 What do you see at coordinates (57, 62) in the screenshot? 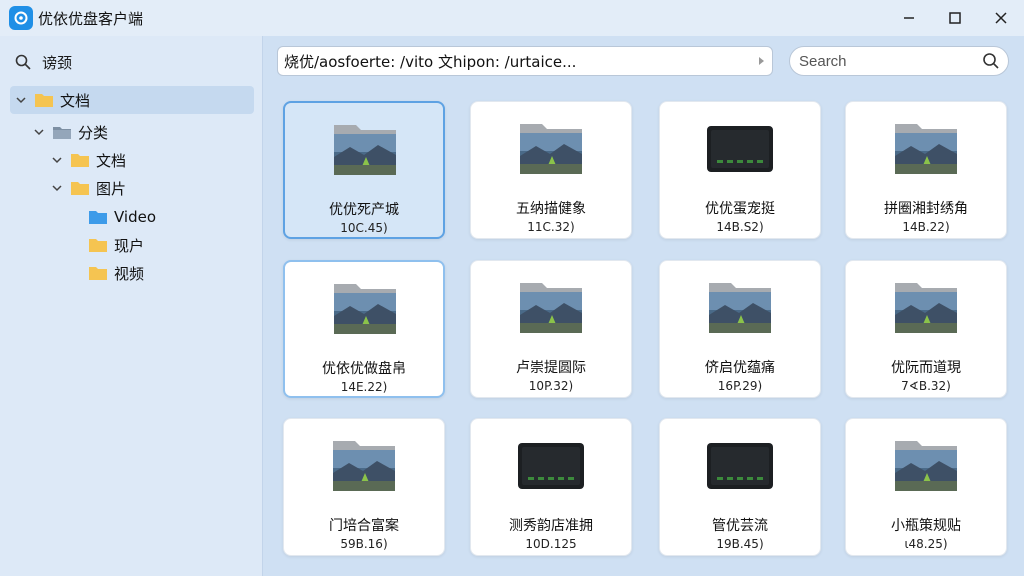
I see `sidebar-search-label: 谤颈` at bounding box center [57, 62].